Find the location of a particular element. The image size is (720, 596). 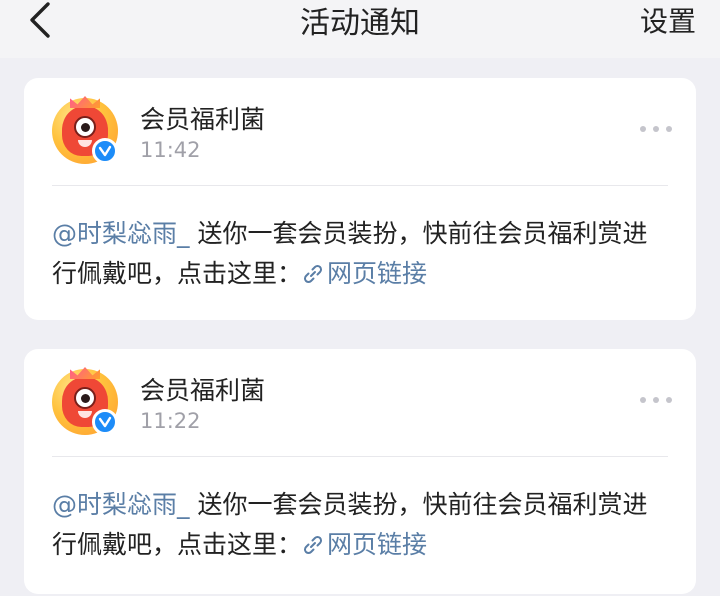

settings-button: 设置 is located at coordinates (668, 20).